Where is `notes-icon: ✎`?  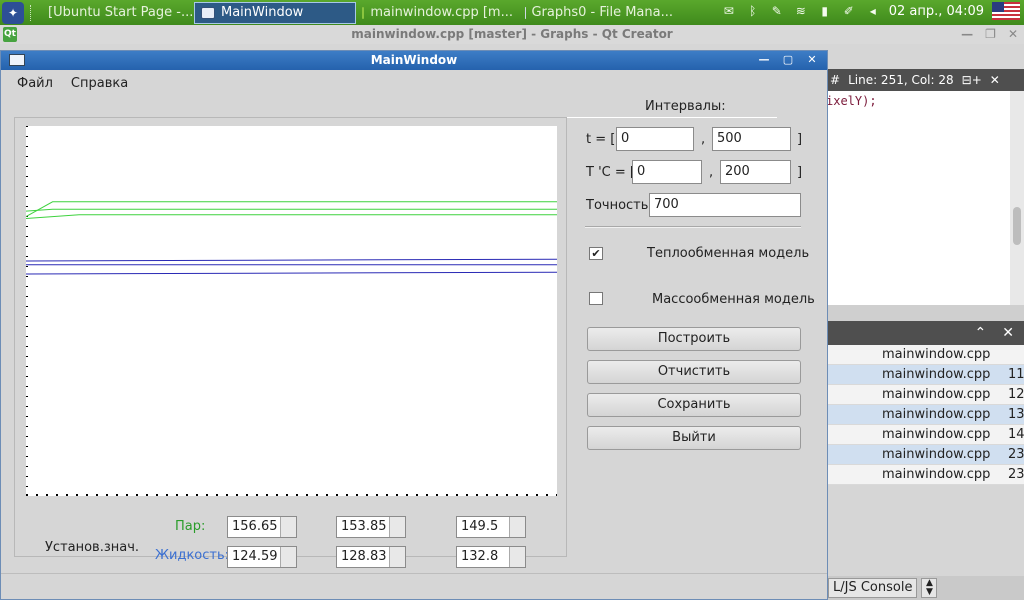
notes-icon: ✎ is located at coordinates (777, 11).